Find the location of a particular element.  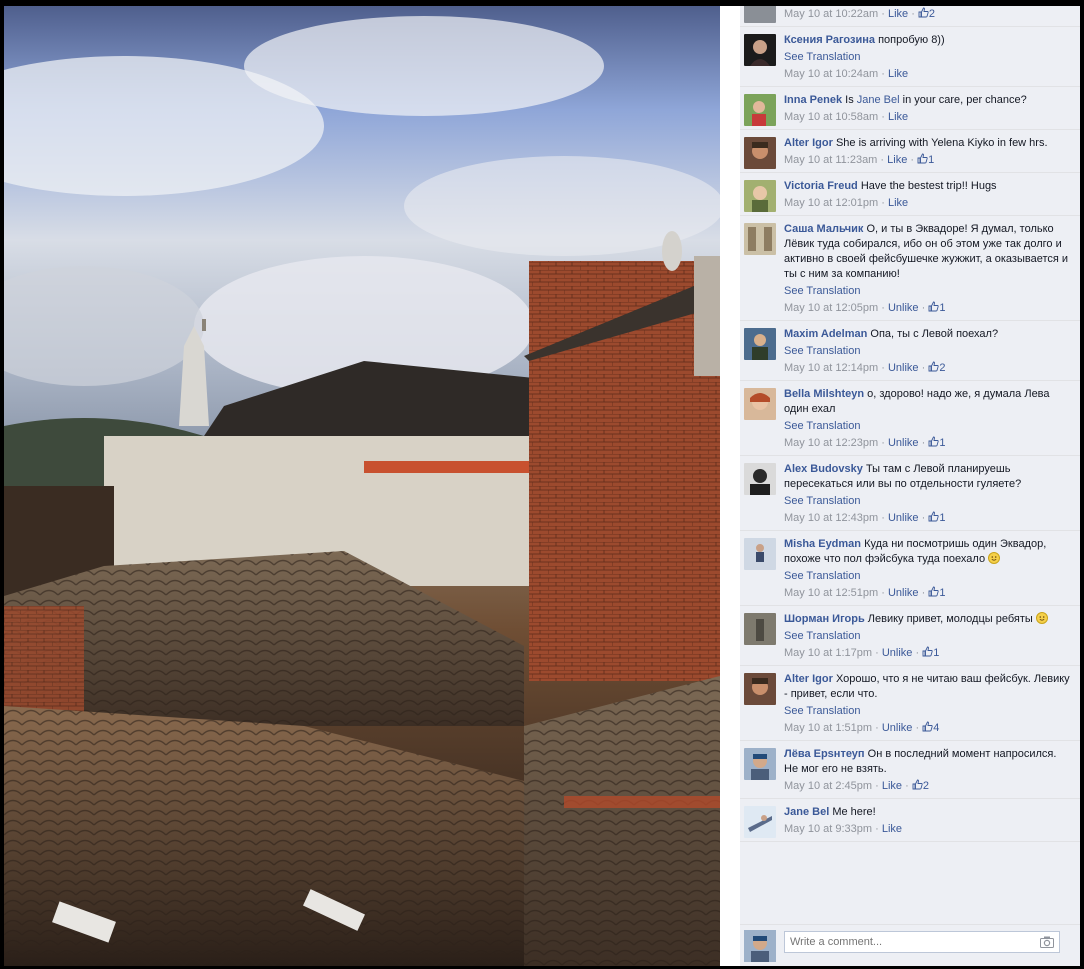

comment-author-link: Bella Milshteyn is located at coordinates (824, 394).